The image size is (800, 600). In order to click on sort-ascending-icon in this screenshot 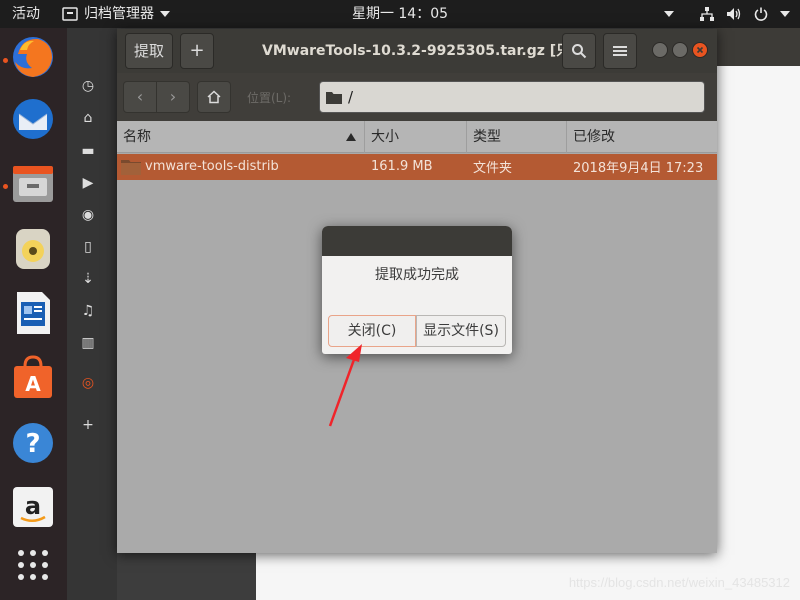, I will do `click(351, 137)`.